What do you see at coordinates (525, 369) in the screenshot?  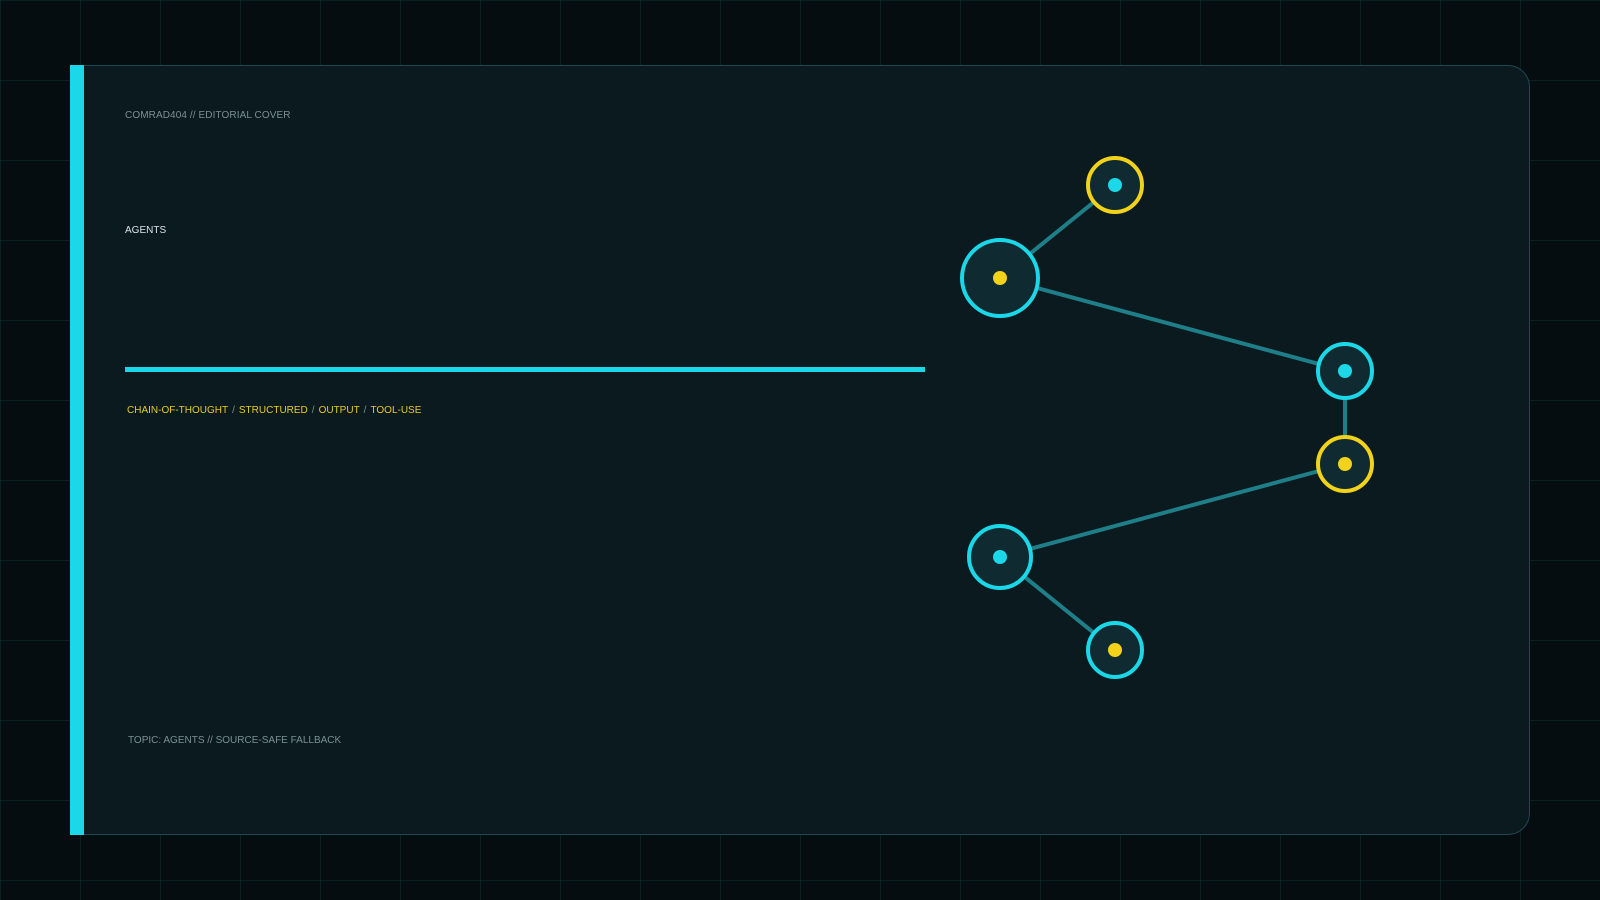 I see `divider-rule` at bounding box center [525, 369].